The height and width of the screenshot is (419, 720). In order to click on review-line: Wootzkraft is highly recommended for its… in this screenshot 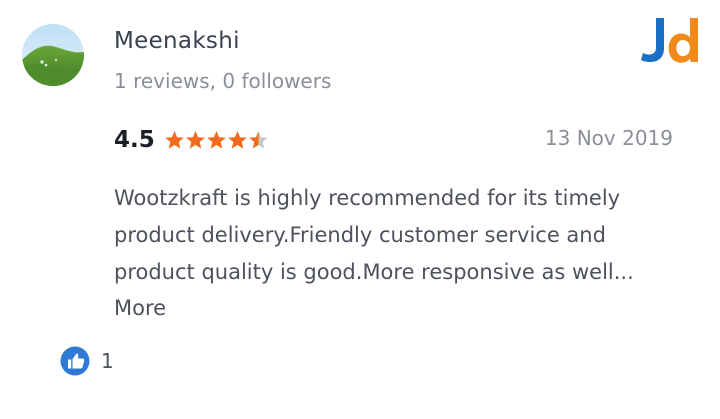, I will do `click(367, 198)`.